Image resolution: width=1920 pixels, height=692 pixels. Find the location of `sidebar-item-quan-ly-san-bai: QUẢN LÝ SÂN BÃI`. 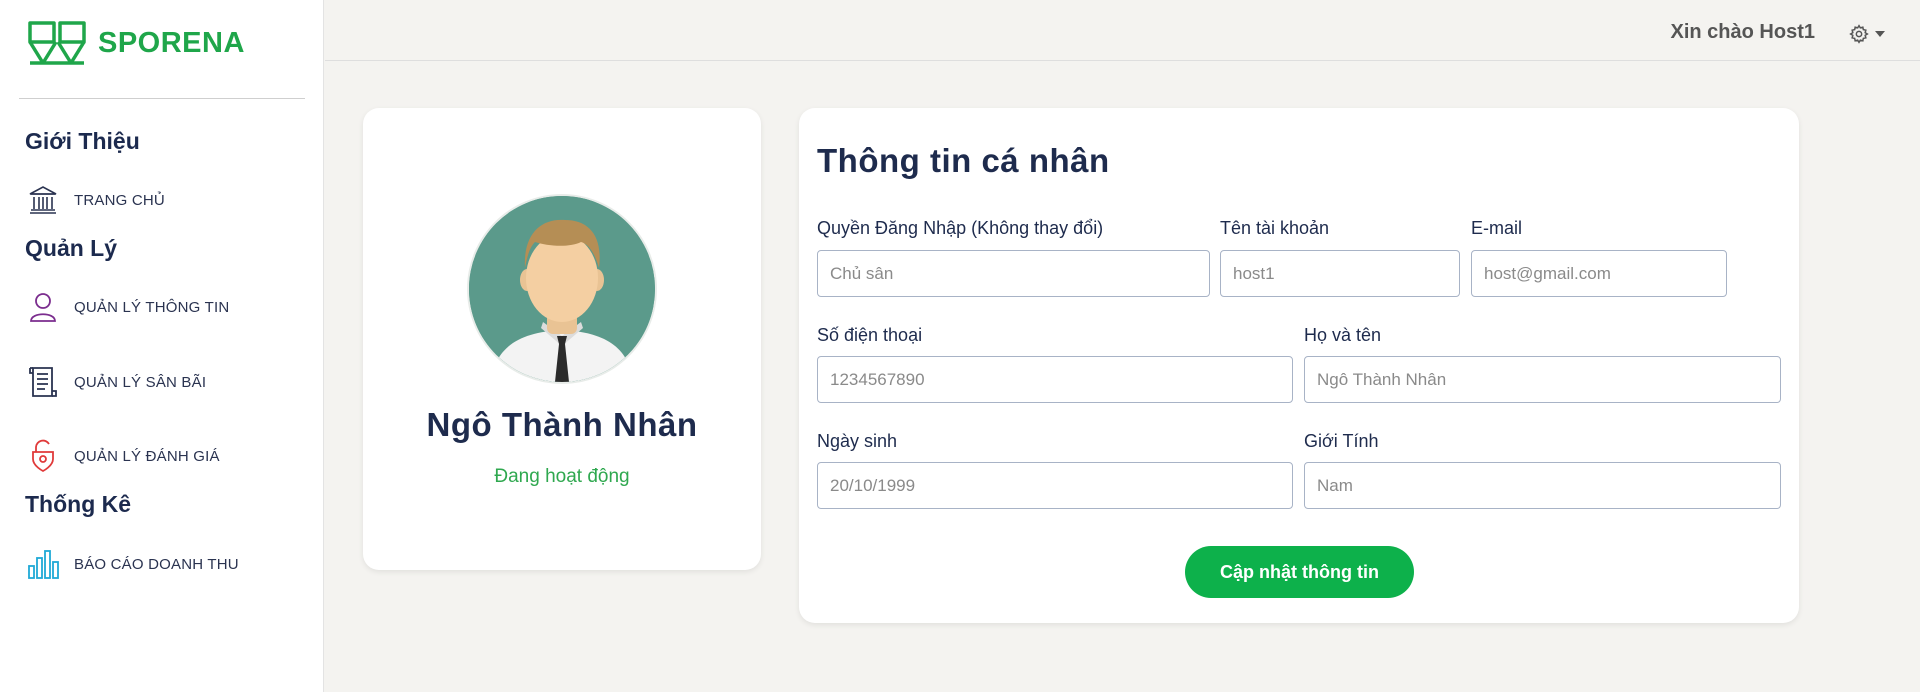

sidebar-item-quan-ly-san-bai: QUẢN LÝ SÂN BÃI is located at coordinates (116, 382).